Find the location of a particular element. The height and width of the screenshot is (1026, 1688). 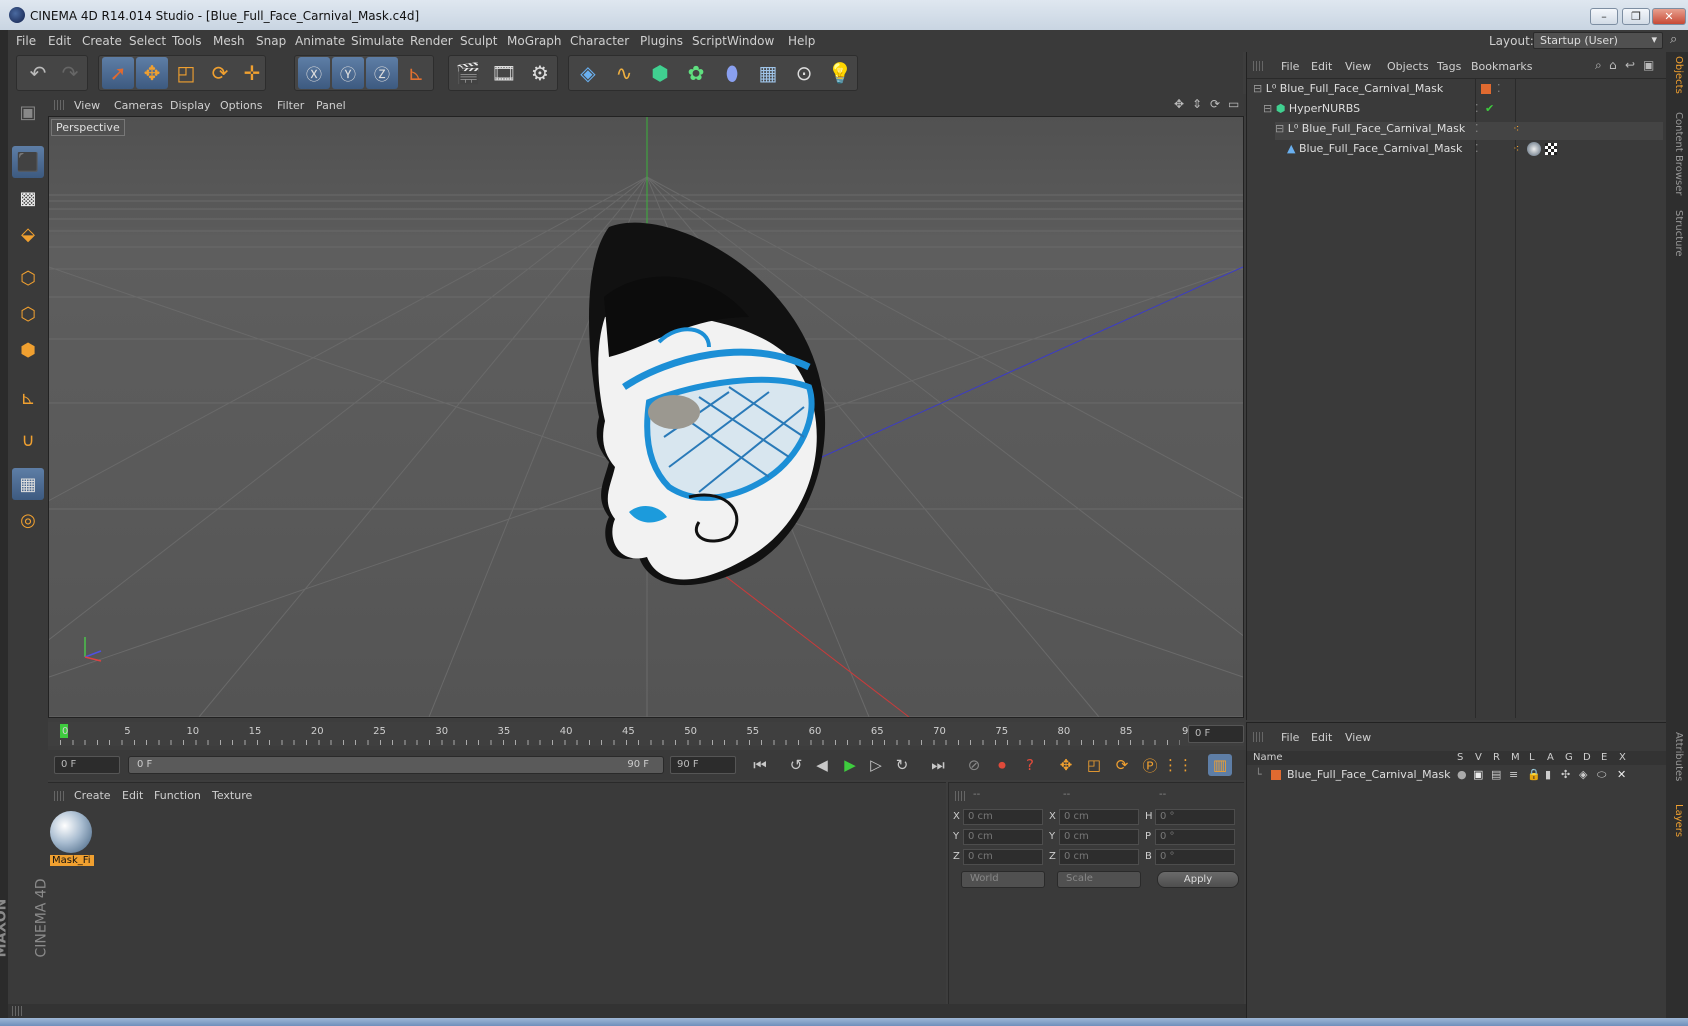

objects-menu-file: File is located at coordinates (1290, 66).